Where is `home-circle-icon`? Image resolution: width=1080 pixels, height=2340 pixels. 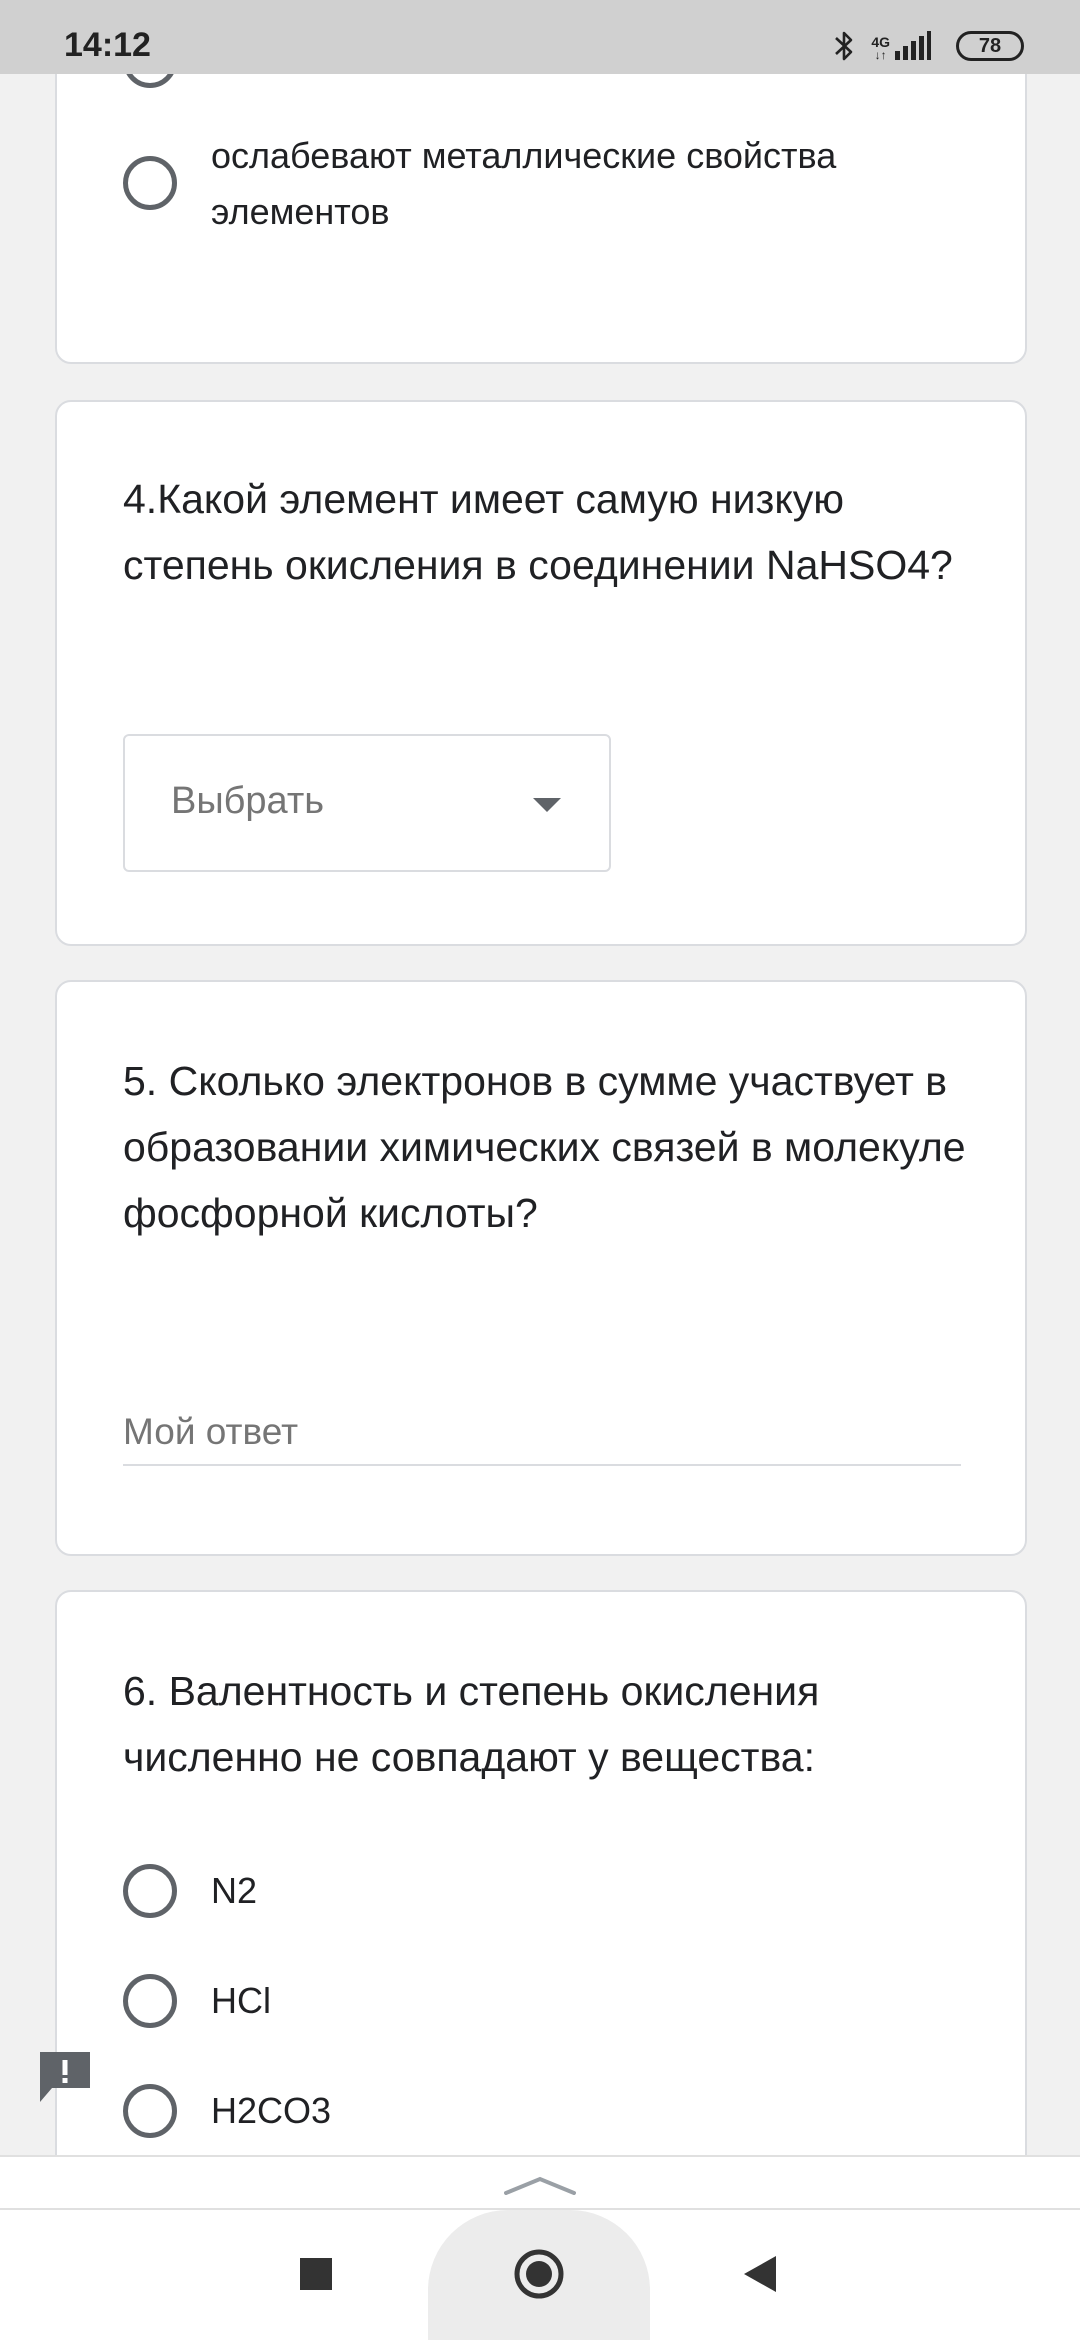 home-circle-icon is located at coordinates (539, 2274).